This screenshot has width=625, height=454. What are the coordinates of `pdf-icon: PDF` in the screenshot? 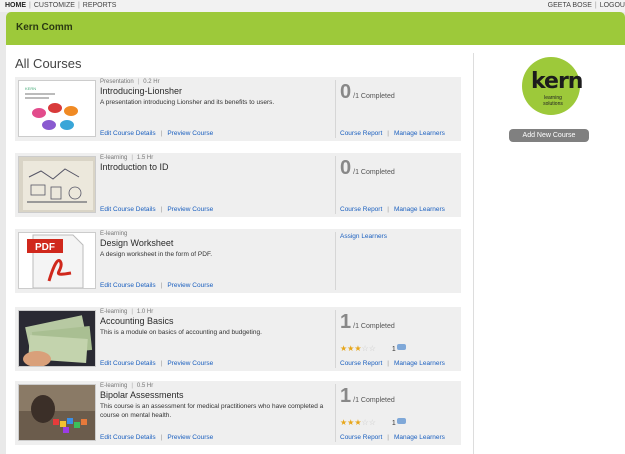 It's located at (57, 260).